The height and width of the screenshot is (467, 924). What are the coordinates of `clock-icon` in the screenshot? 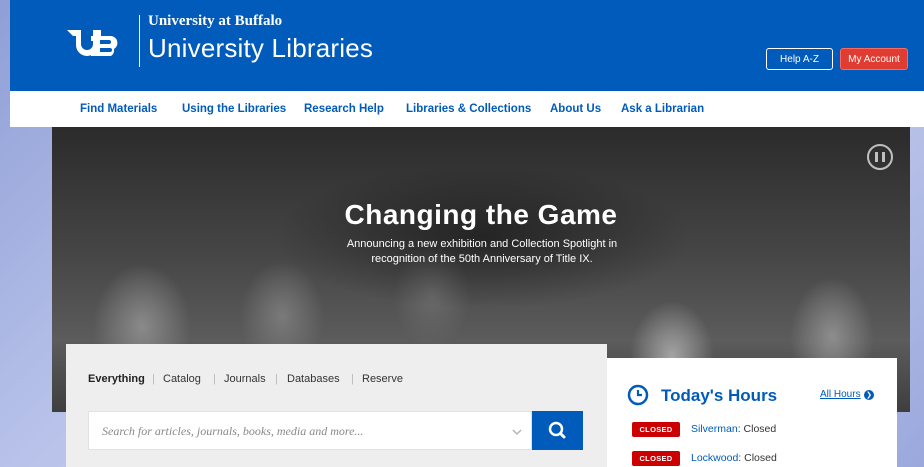 It's located at (638, 395).